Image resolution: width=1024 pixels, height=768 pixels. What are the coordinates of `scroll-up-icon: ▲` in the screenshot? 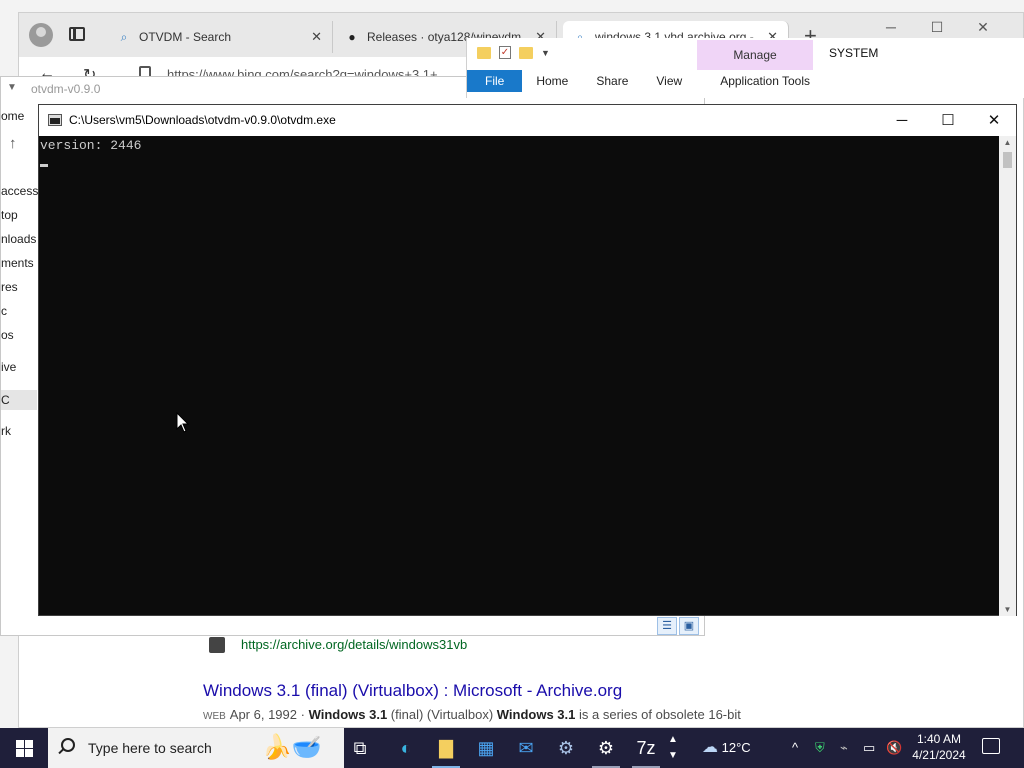 It's located at (1007, 142).